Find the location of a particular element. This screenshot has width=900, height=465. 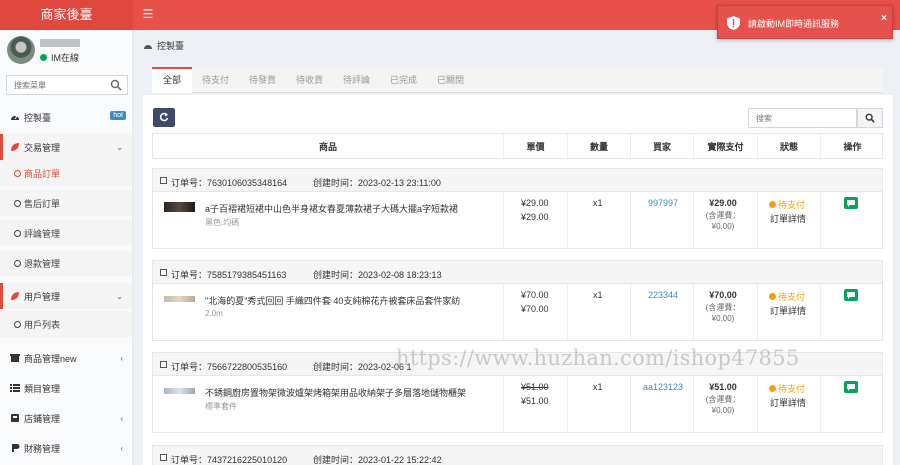

header-quantity: 數量 is located at coordinates (598, 147).